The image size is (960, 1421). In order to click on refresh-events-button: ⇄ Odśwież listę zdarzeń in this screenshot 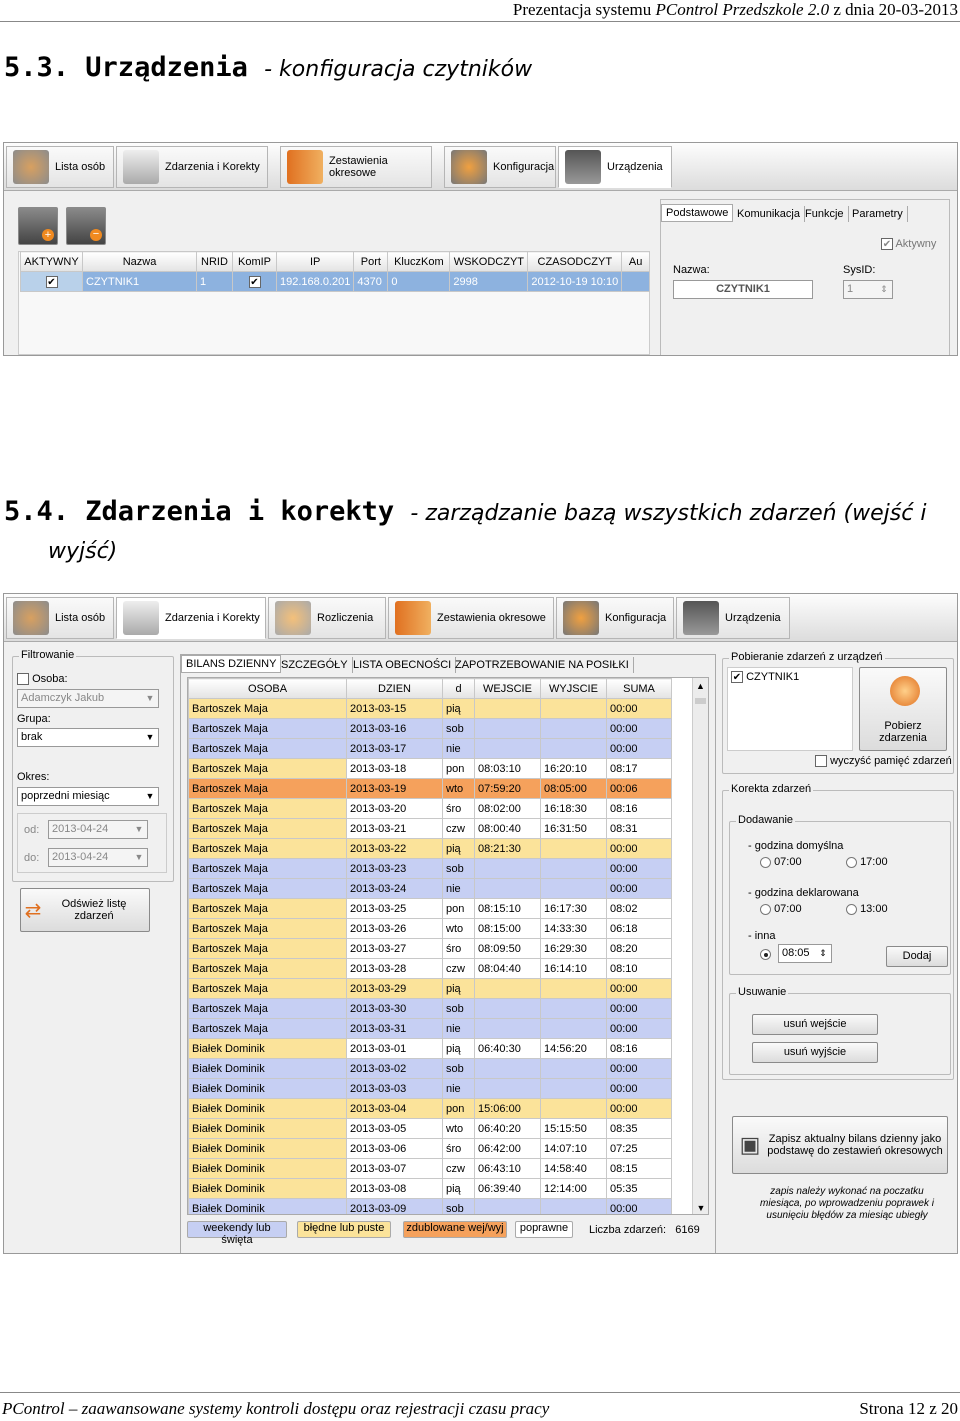, I will do `click(85, 910)`.